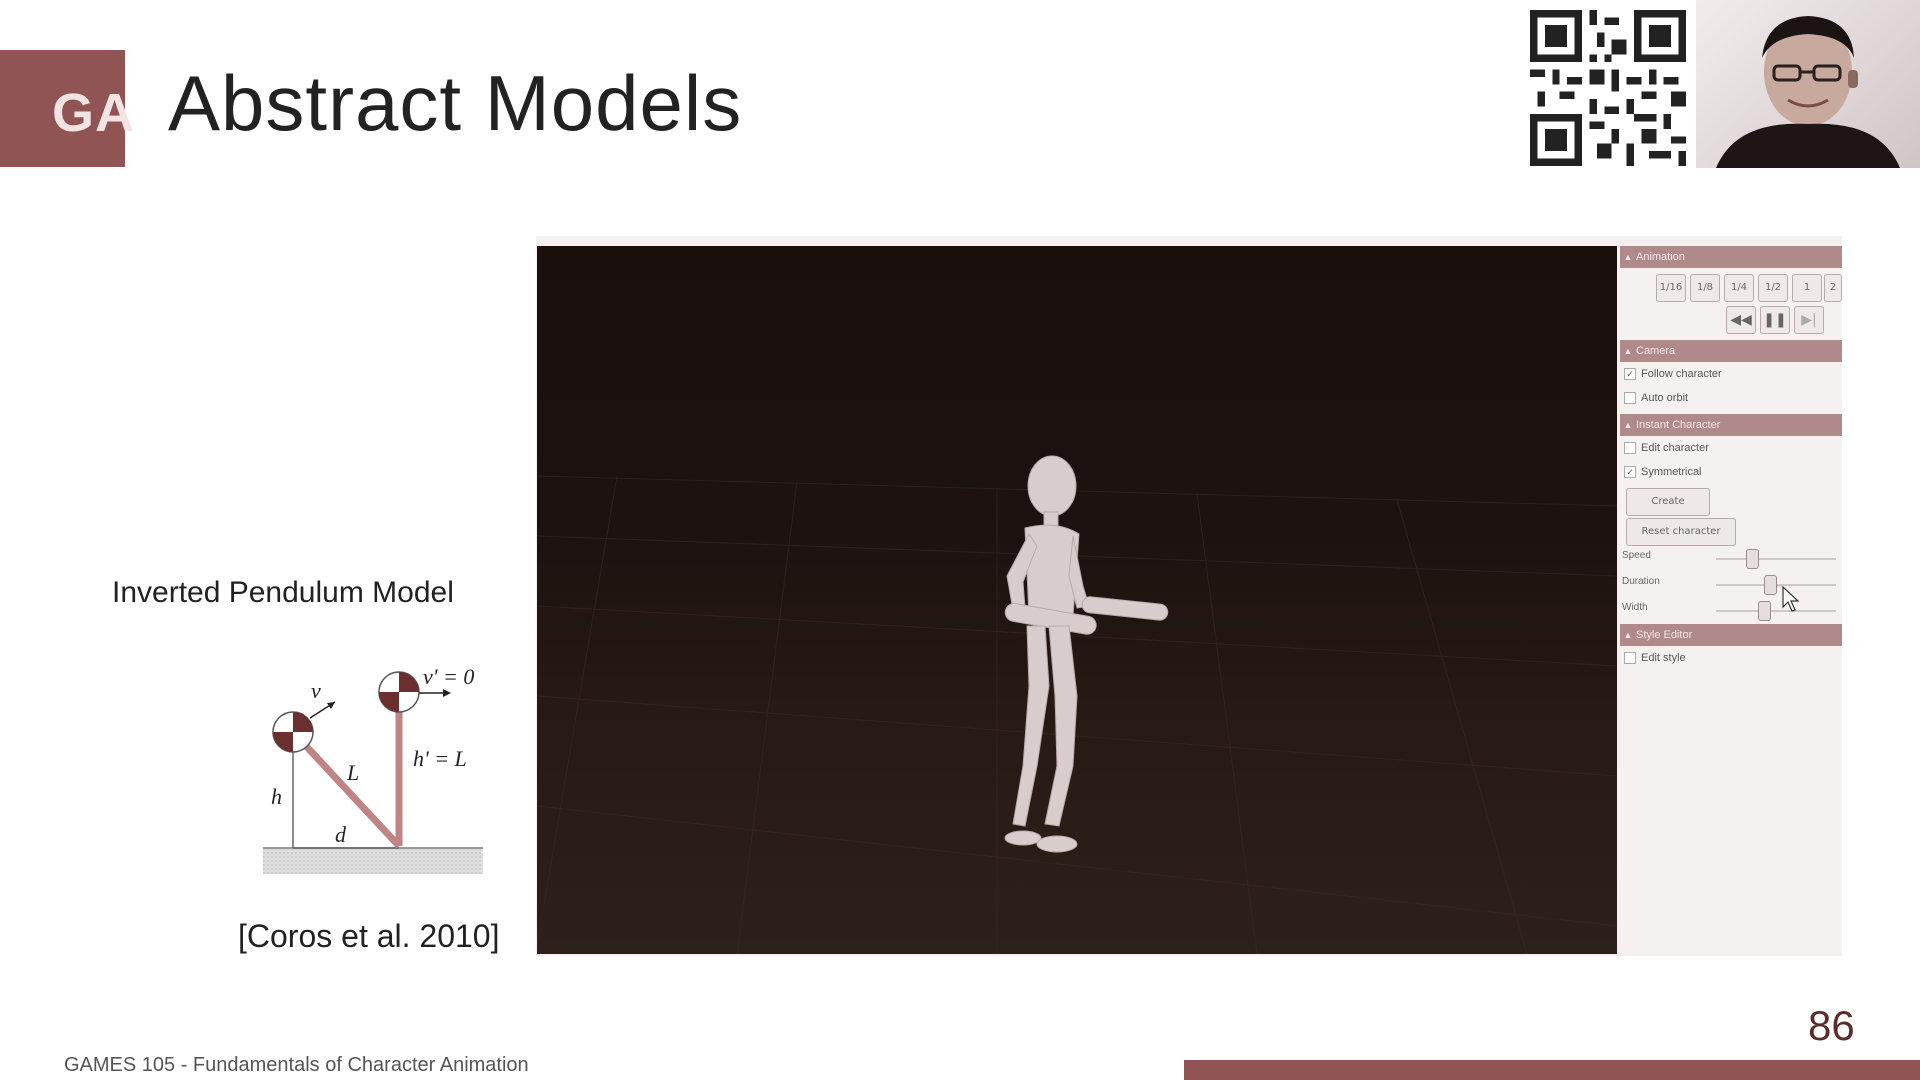 This screenshot has height=1080, width=1920. What do you see at coordinates (1665, 398) in the screenshot?
I see `auto-orbit-label: Auto orbit` at bounding box center [1665, 398].